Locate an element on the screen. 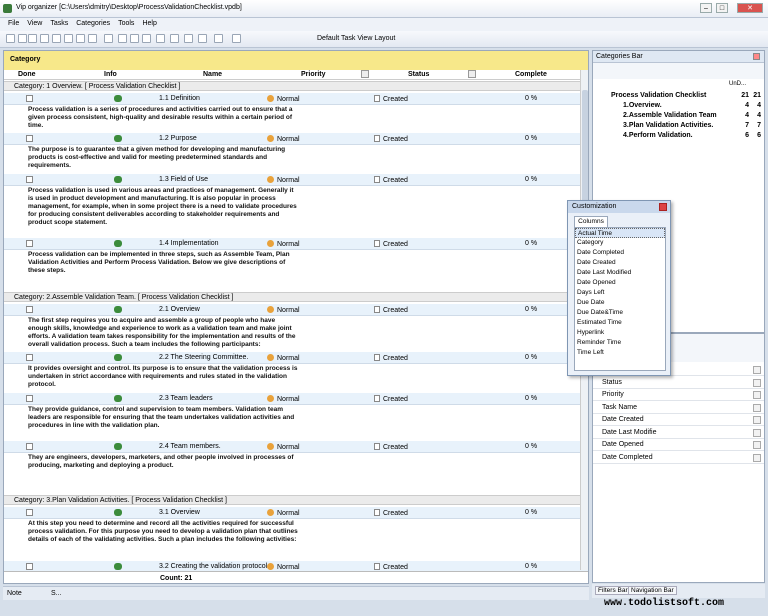  task-row: 2.1 Overview Normal Created 0 % is located at coordinates (296, 310).